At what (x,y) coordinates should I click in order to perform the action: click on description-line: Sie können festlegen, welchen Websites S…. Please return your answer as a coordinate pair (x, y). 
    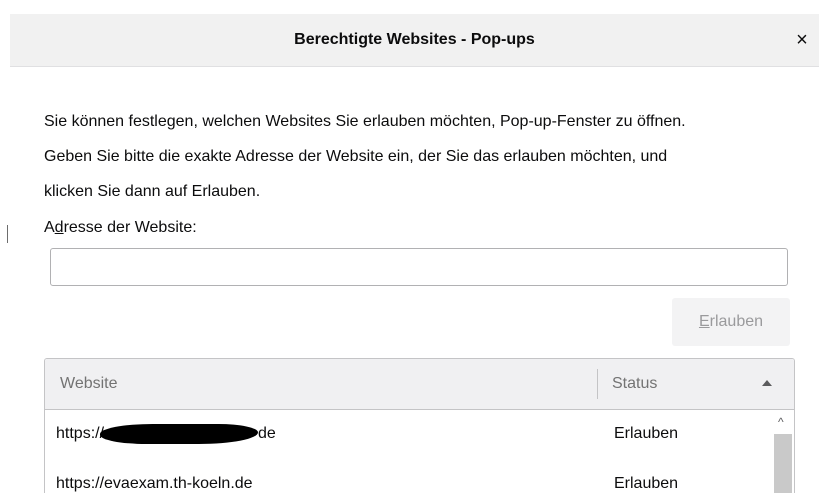
    Looking at the image, I should click on (365, 121).